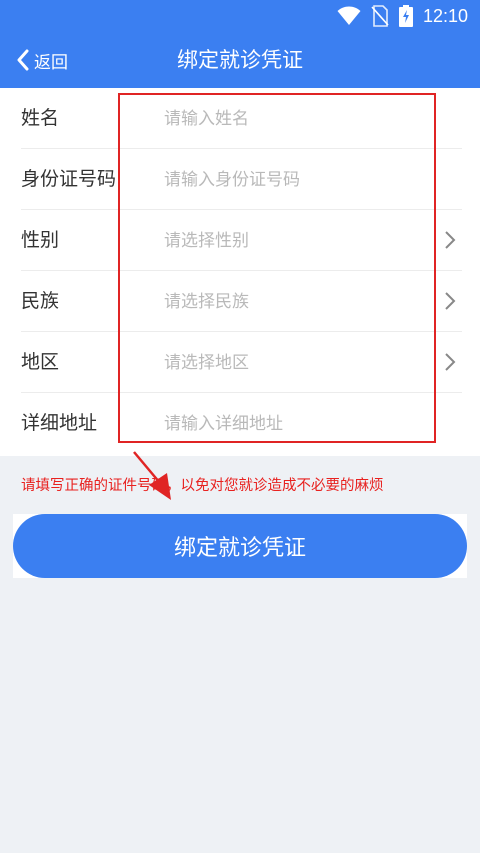 The width and height of the screenshot is (480, 853). I want to click on name-label: 姓名, so click(40, 118).